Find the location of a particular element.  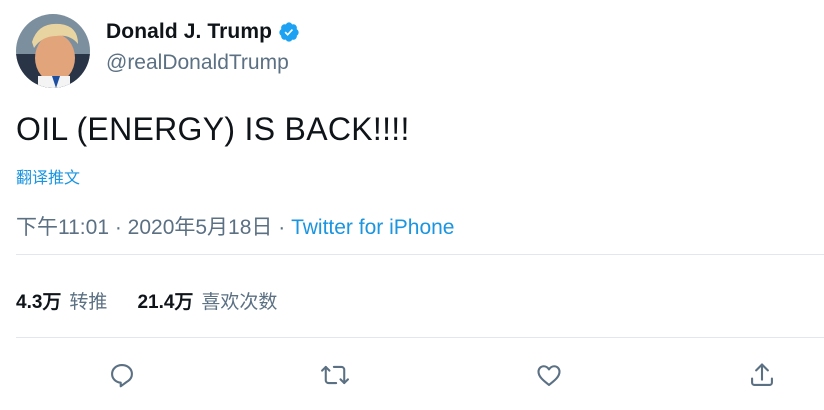

verified-badge-icon is located at coordinates (289, 32).